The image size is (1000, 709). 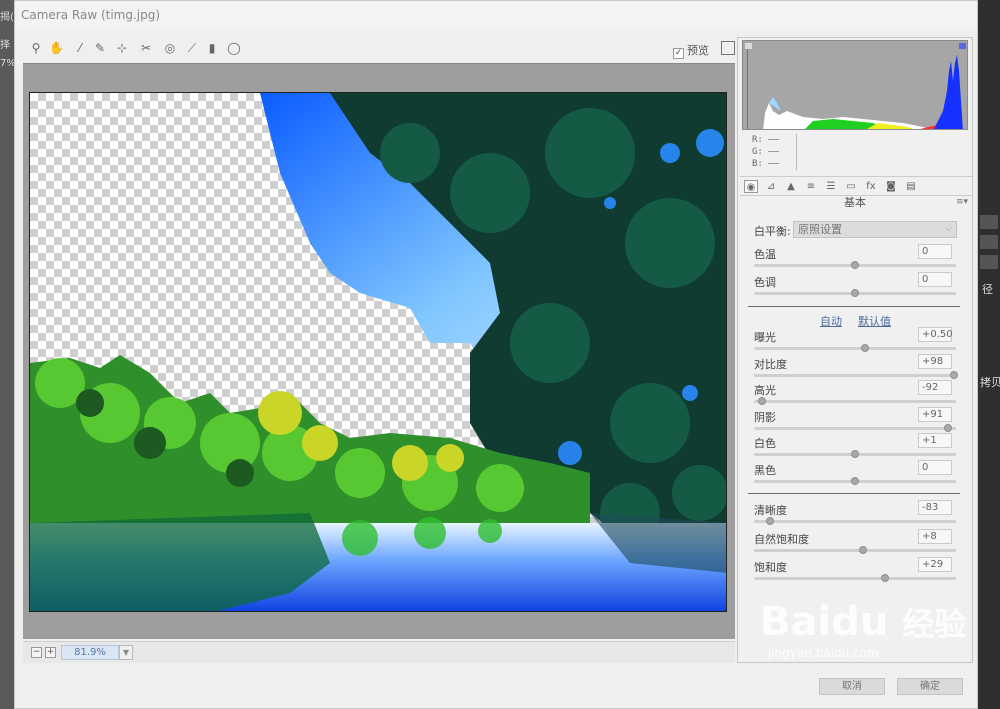 What do you see at coordinates (962, 202) in the screenshot?
I see `panel-menu-icon: ≡▾` at bounding box center [962, 202].